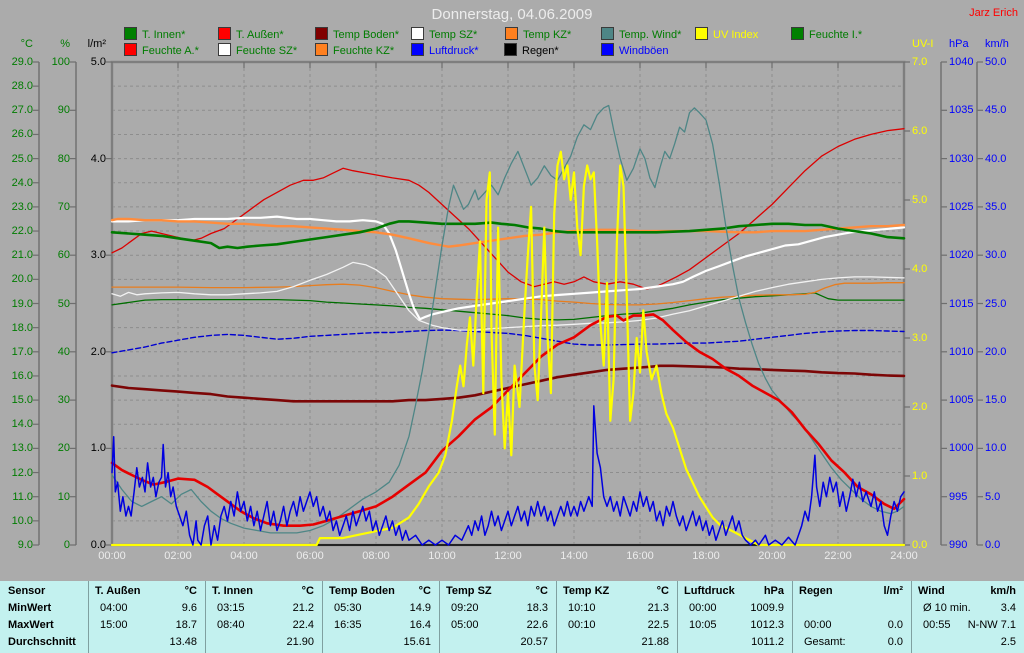 The image size is (1024, 653). I want to click on axis-tick-label-celsius: 21.0, so click(22, 255).